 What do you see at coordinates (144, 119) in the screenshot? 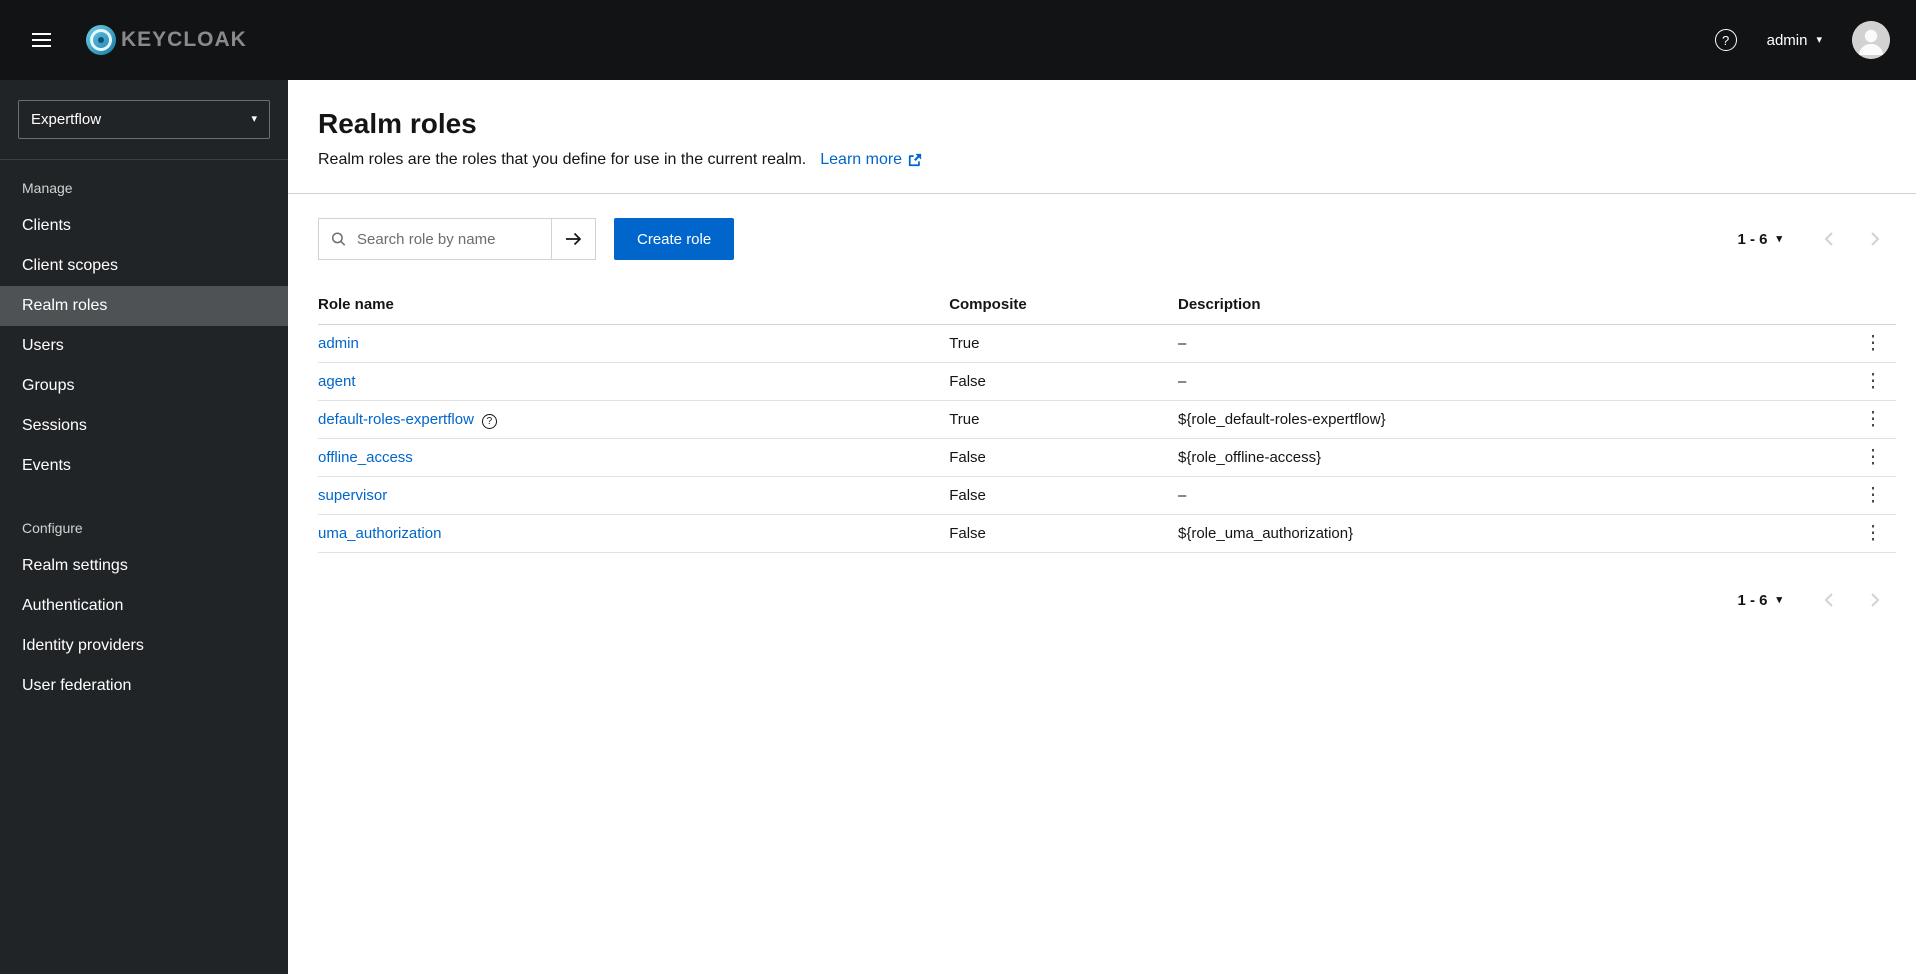
I see `realm-selector: Expertflow ▾` at bounding box center [144, 119].